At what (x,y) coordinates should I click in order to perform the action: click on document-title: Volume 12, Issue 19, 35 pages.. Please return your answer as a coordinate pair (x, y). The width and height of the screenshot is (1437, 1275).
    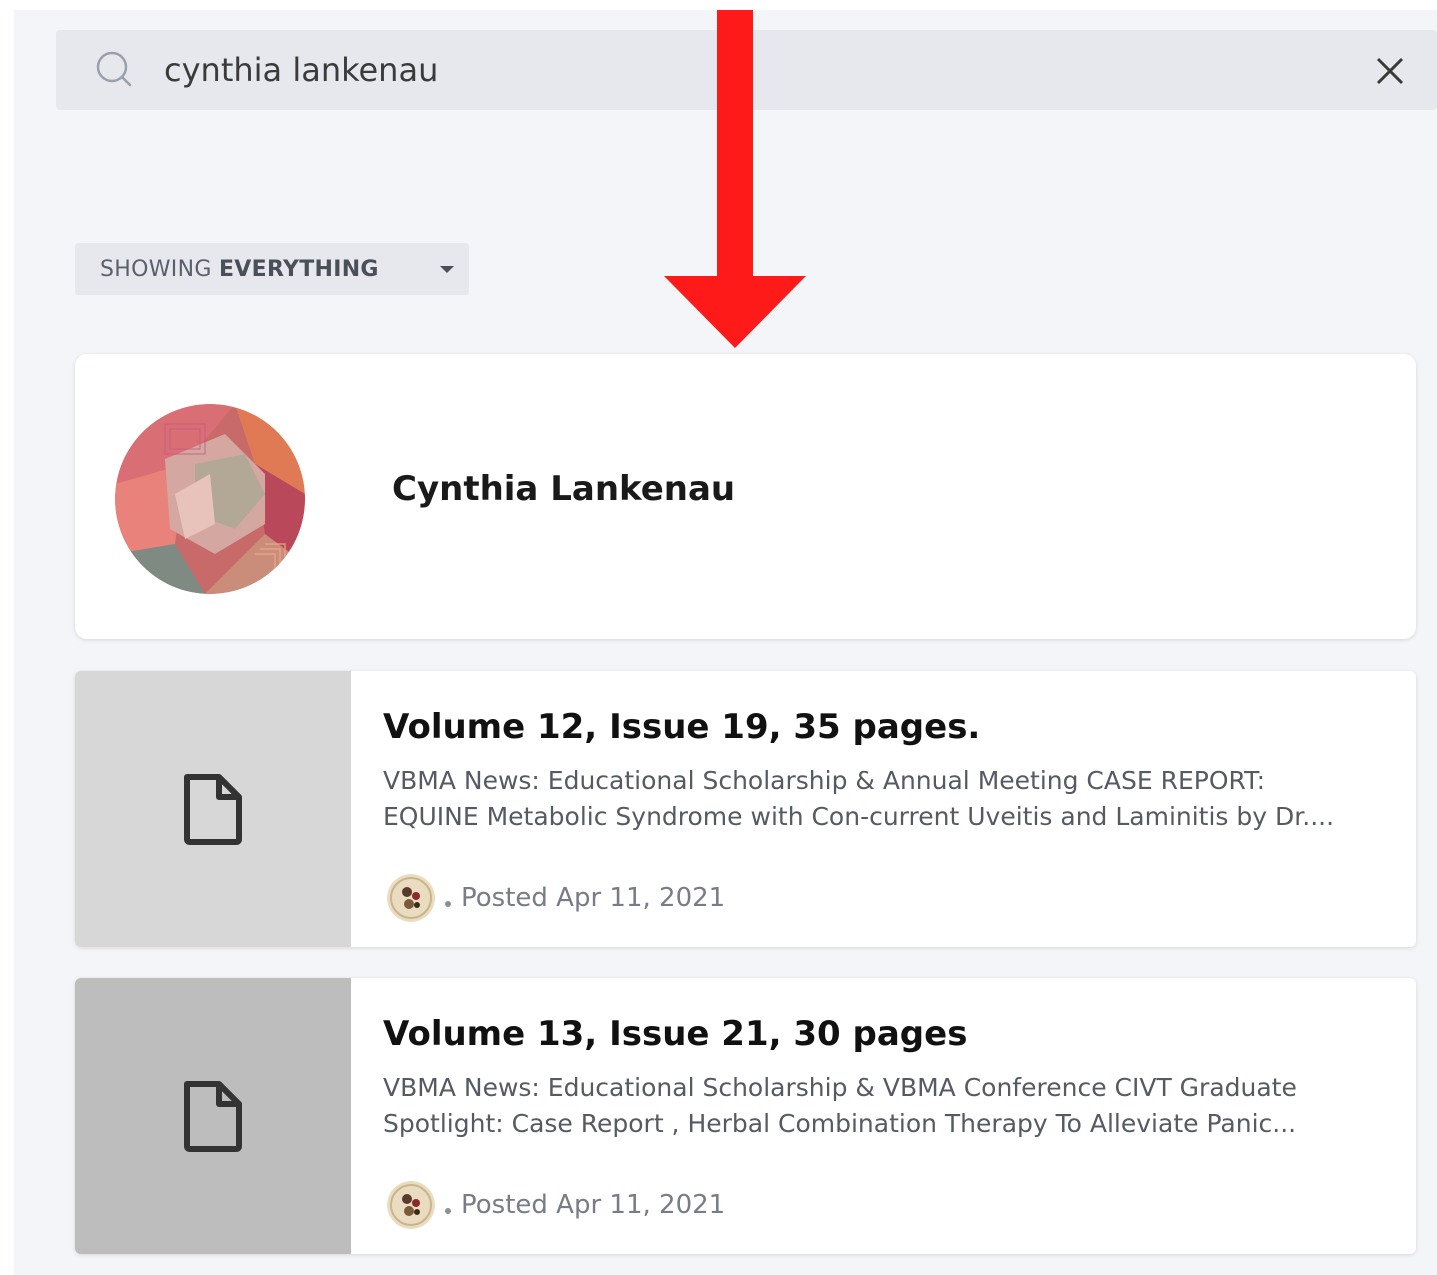
    Looking at the image, I should click on (681, 727).